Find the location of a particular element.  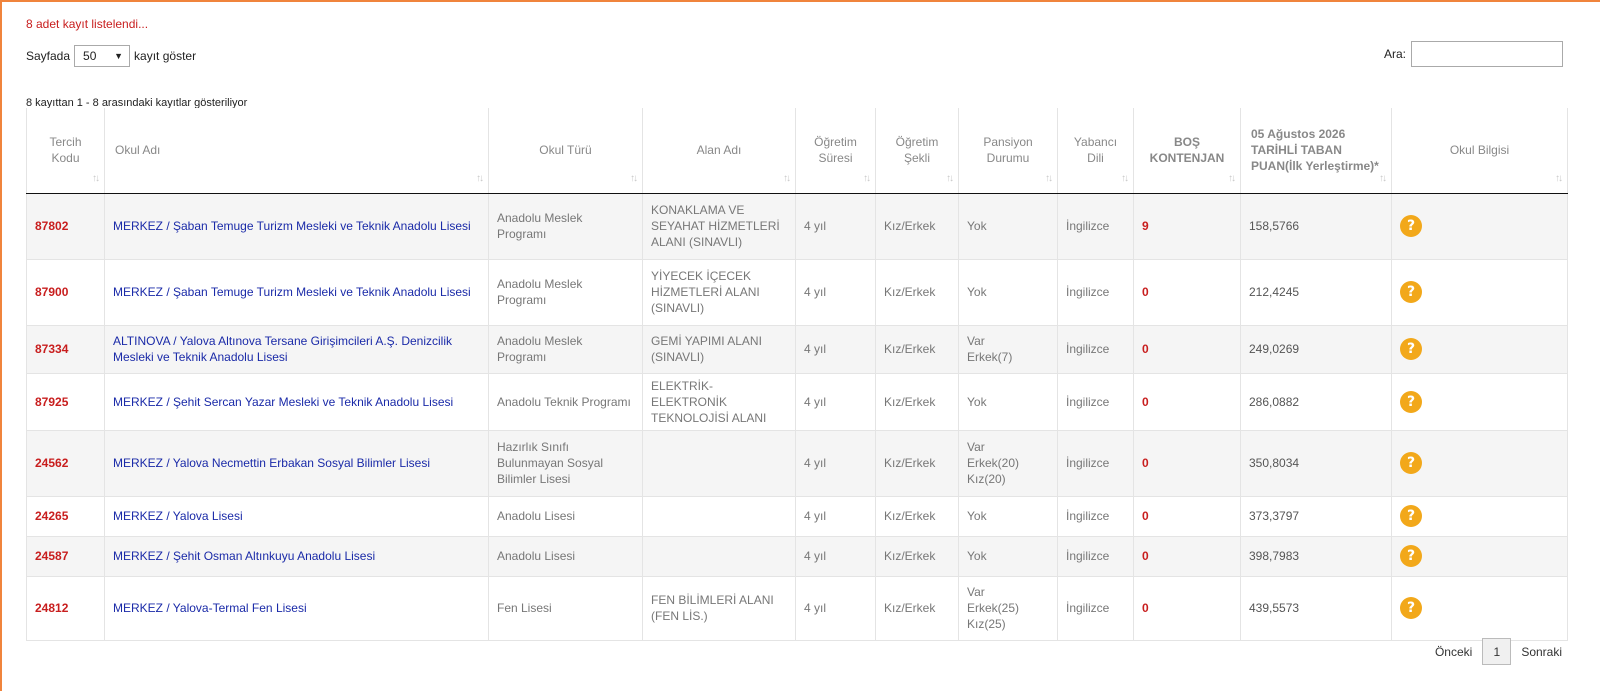

cell-okul-turu: Fen Lisesi is located at coordinates (565, 608).